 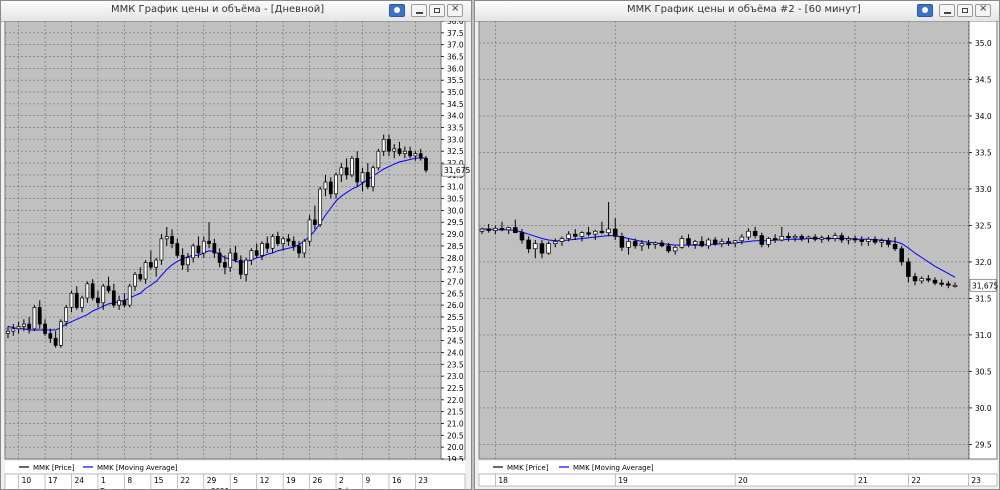 What do you see at coordinates (455, 412) in the screenshot?
I see `y-tick-label: 21.5` at bounding box center [455, 412].